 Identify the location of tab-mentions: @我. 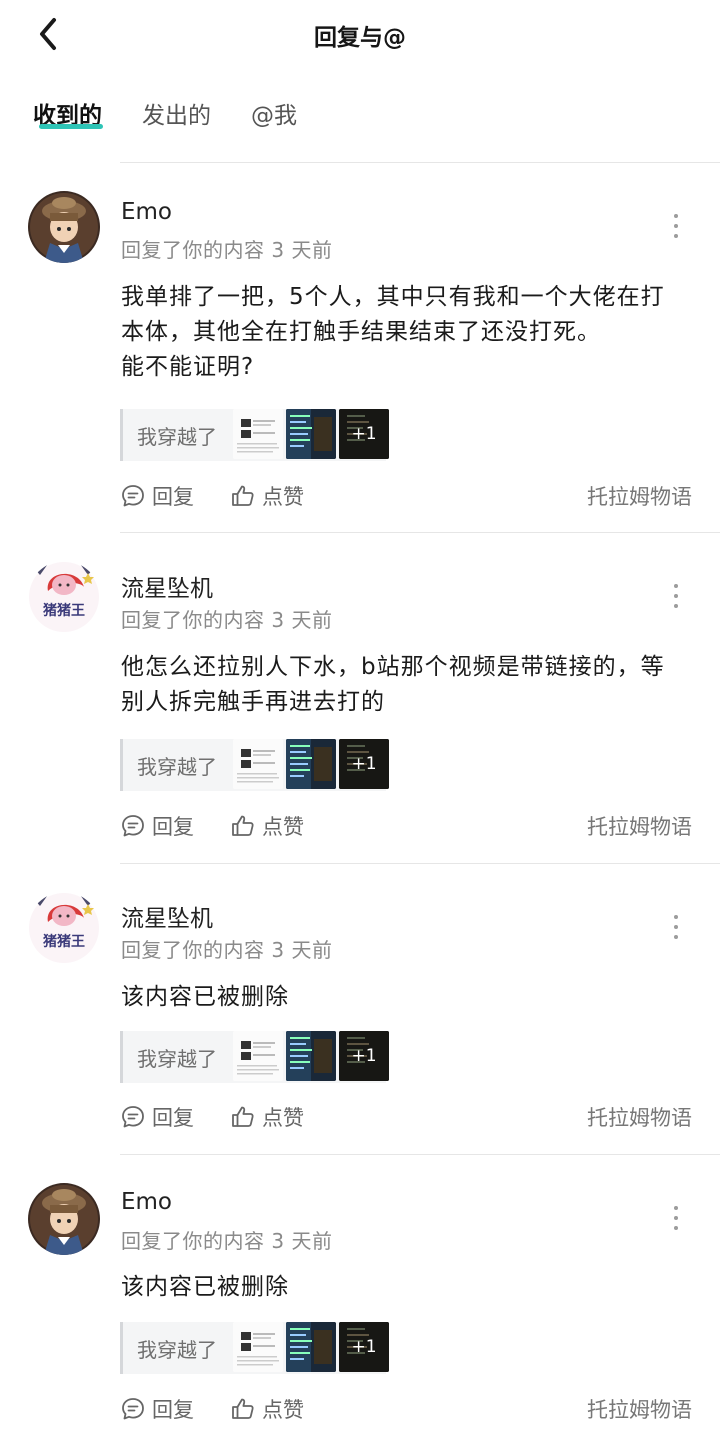
(274, 113).